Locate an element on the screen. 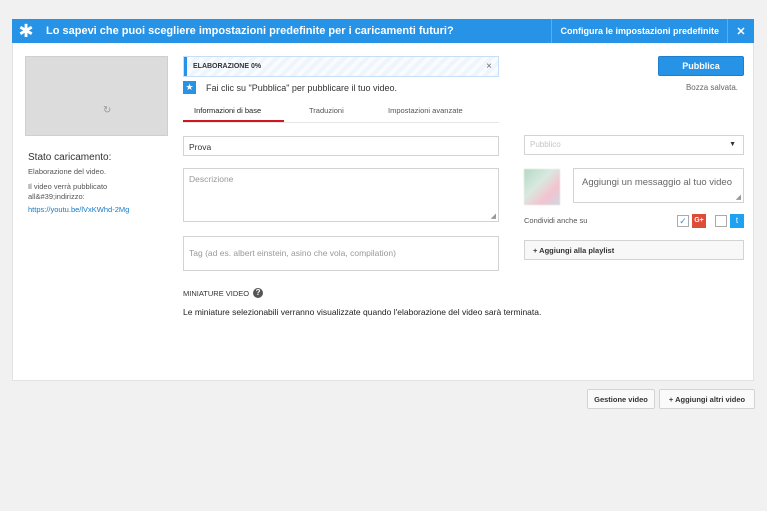 This screenshot has width=767, height=511. active-tab-indicator is located at coordinates (233, 121).